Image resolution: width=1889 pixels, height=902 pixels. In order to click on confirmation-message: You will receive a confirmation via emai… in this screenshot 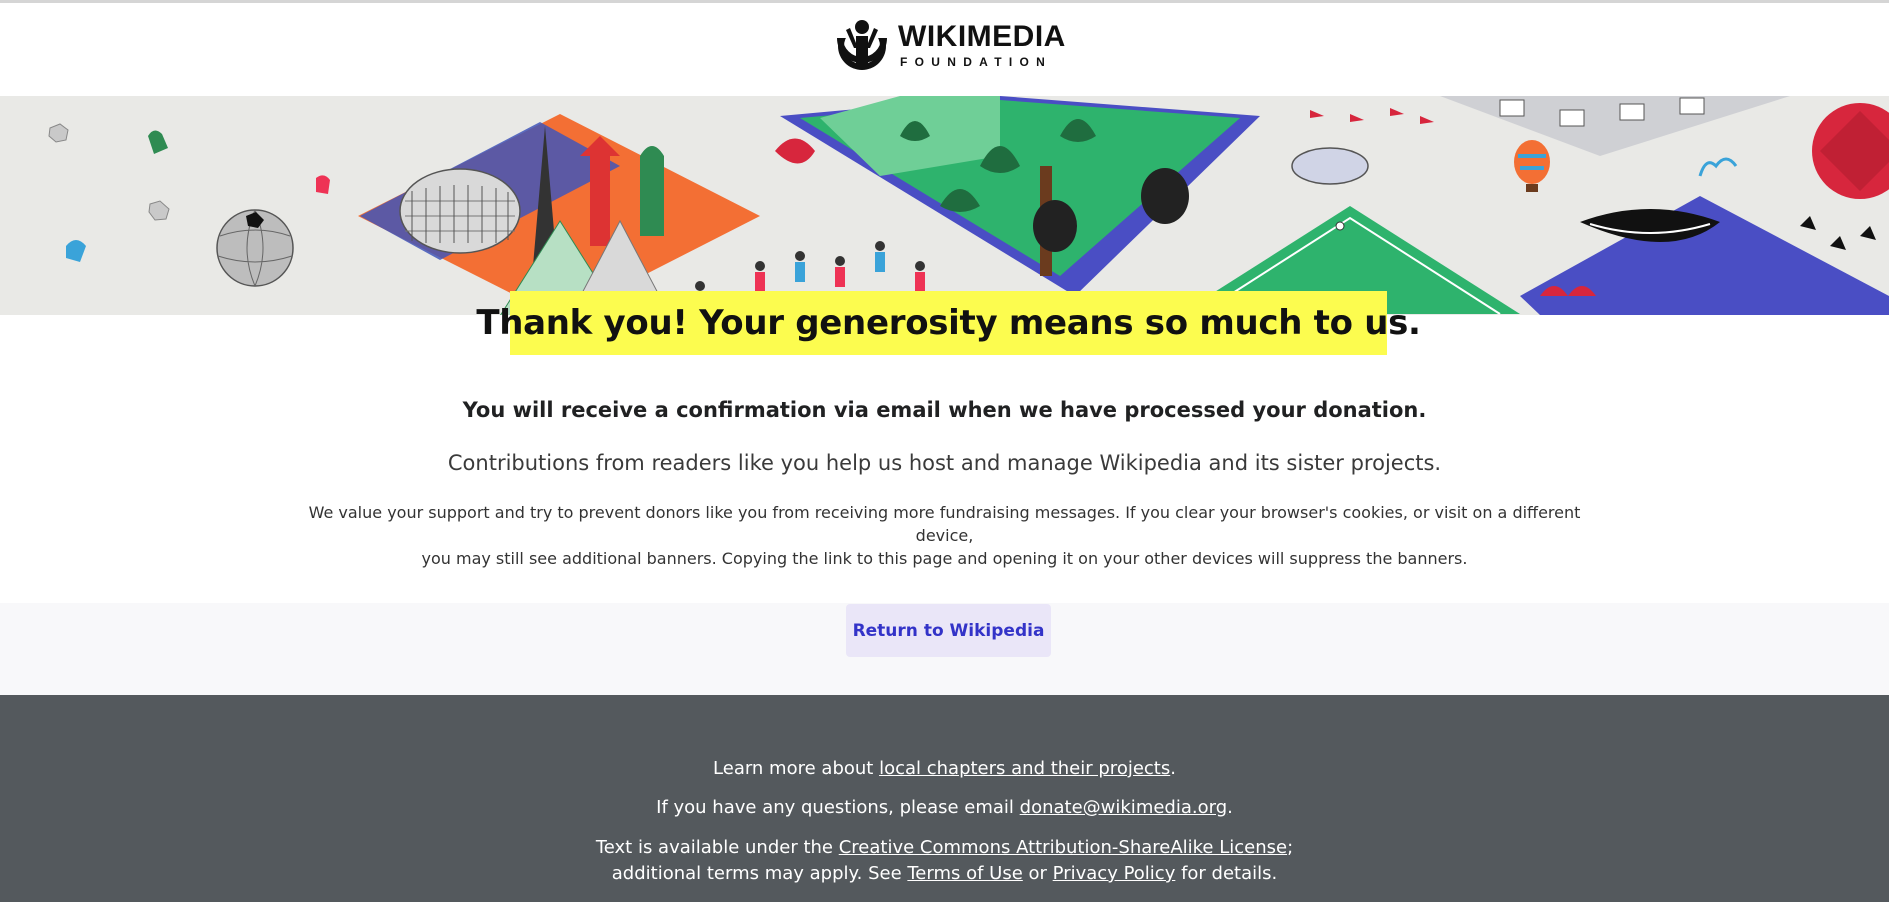, I will do `click(944, 410)`.